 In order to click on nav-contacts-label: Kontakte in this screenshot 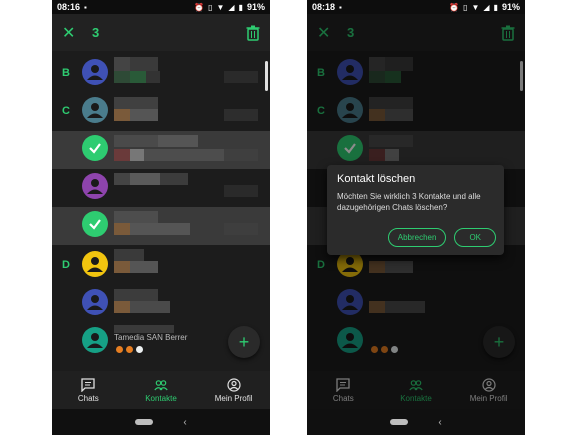, I will do `click(161, 398)`.